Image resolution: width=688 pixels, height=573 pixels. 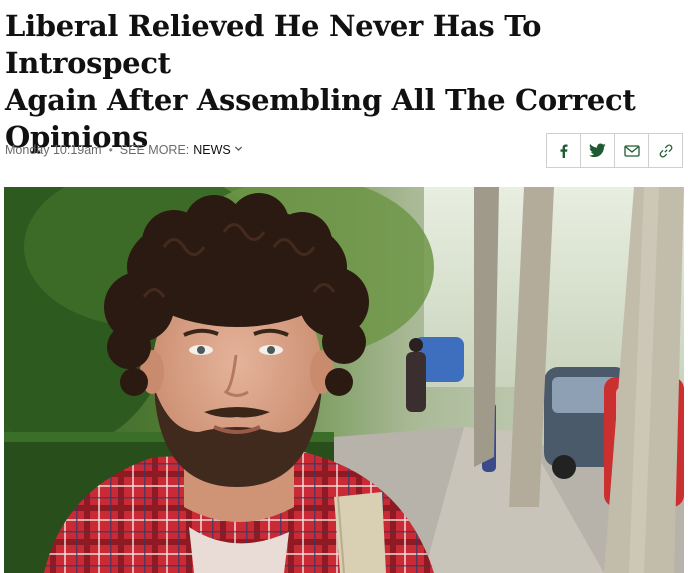 I want to click on copy-link-button, so click(x=665, y=150).